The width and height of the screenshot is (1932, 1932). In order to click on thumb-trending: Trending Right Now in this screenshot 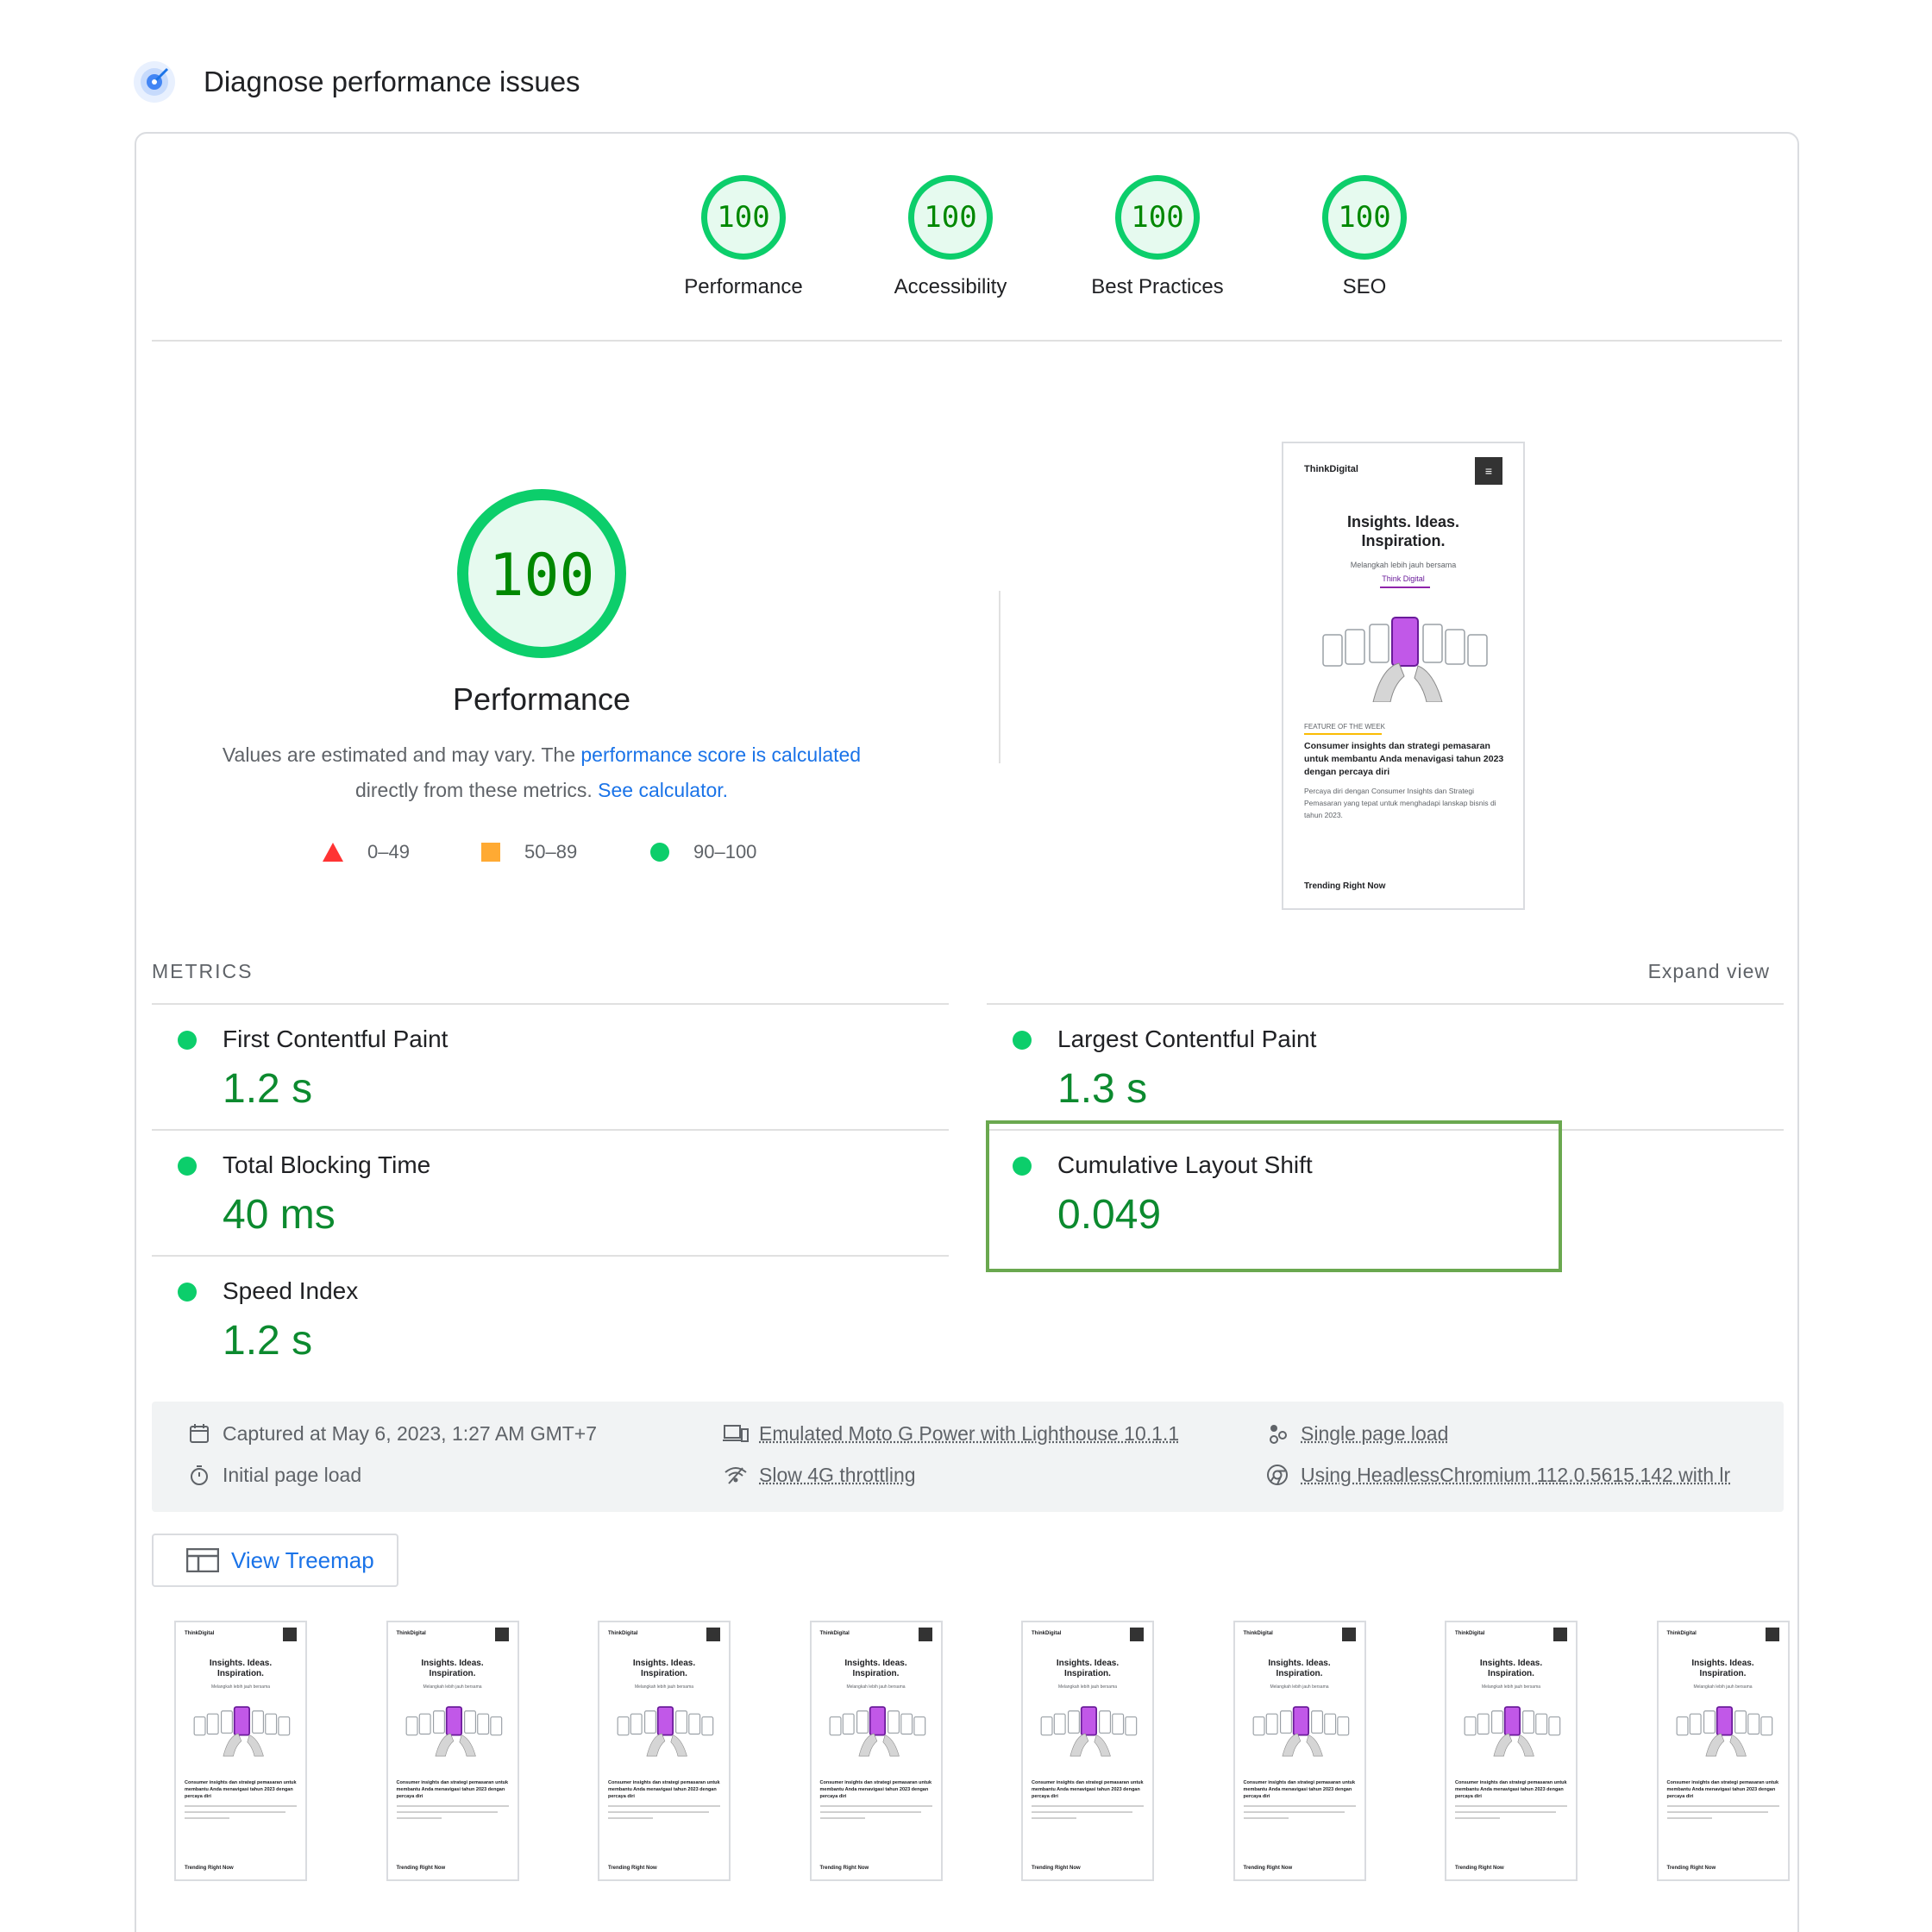, I will do `click(1345, 886)`.